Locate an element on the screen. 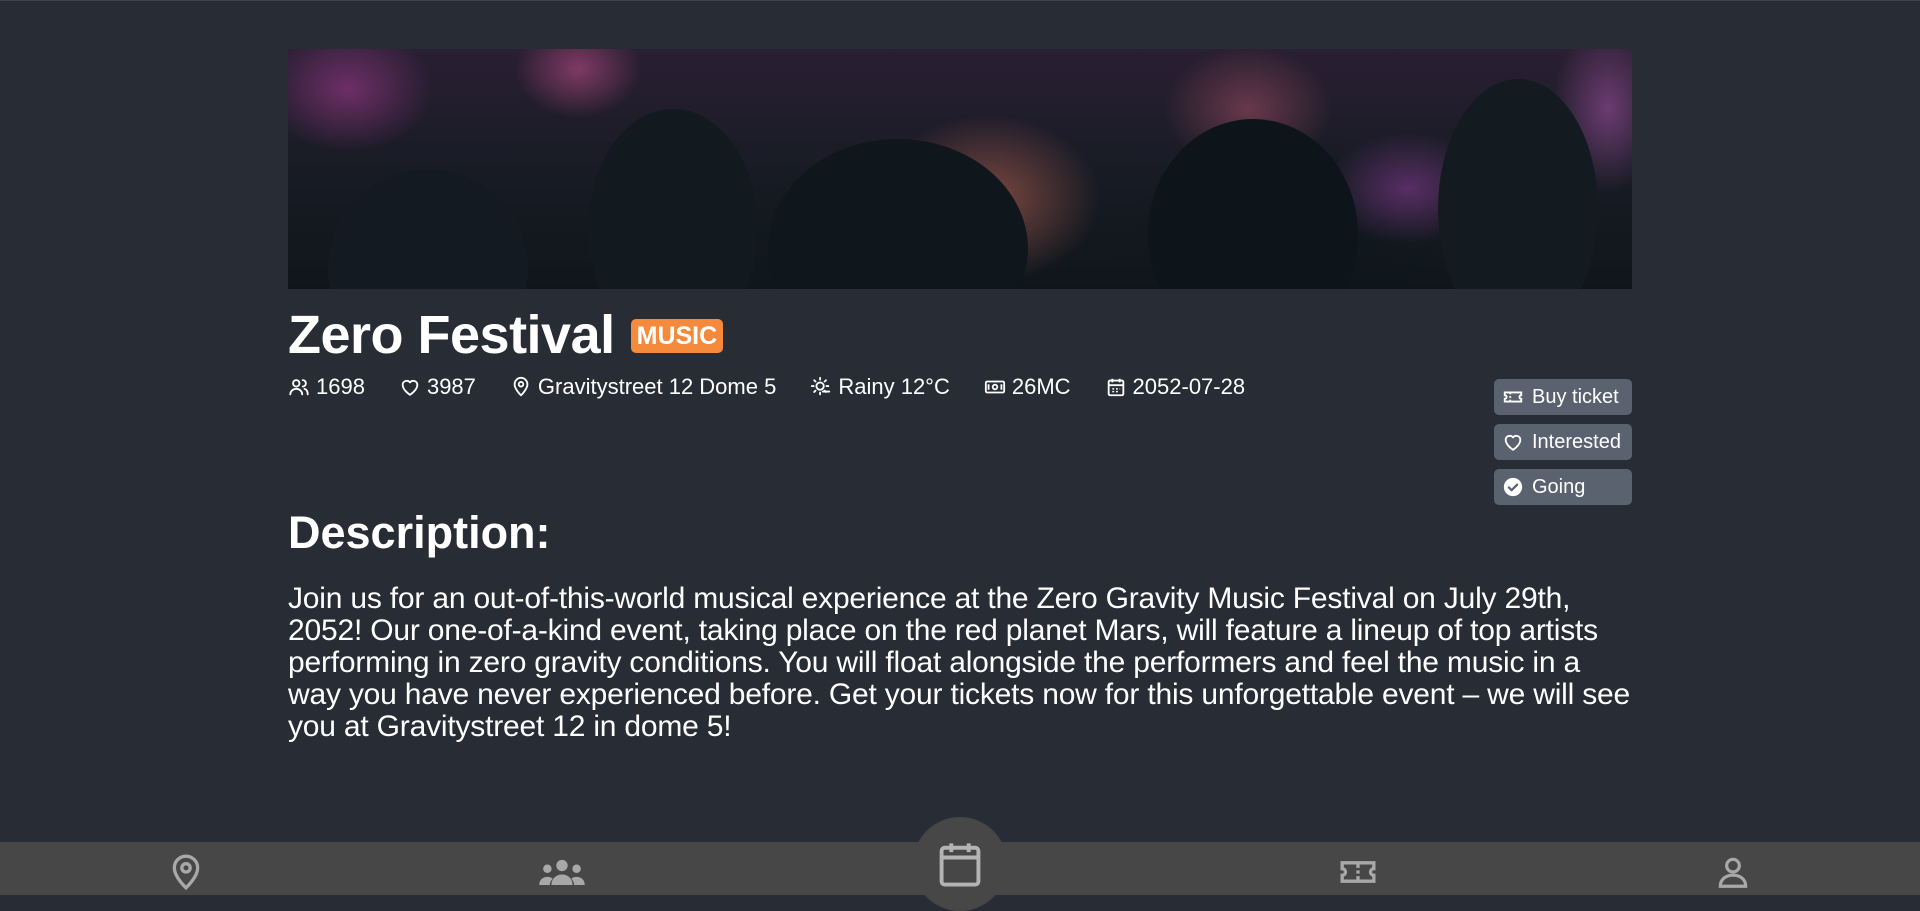 This screenshot has height=911, width=1920. location-text: Gravitystreet 12 Dome 5 is located at coordinates (657, 386).